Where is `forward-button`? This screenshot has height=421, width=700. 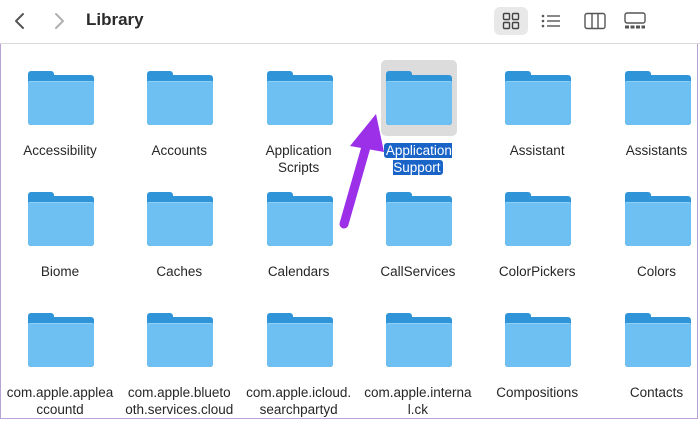
forward-button is located at coordinates (59, 21).